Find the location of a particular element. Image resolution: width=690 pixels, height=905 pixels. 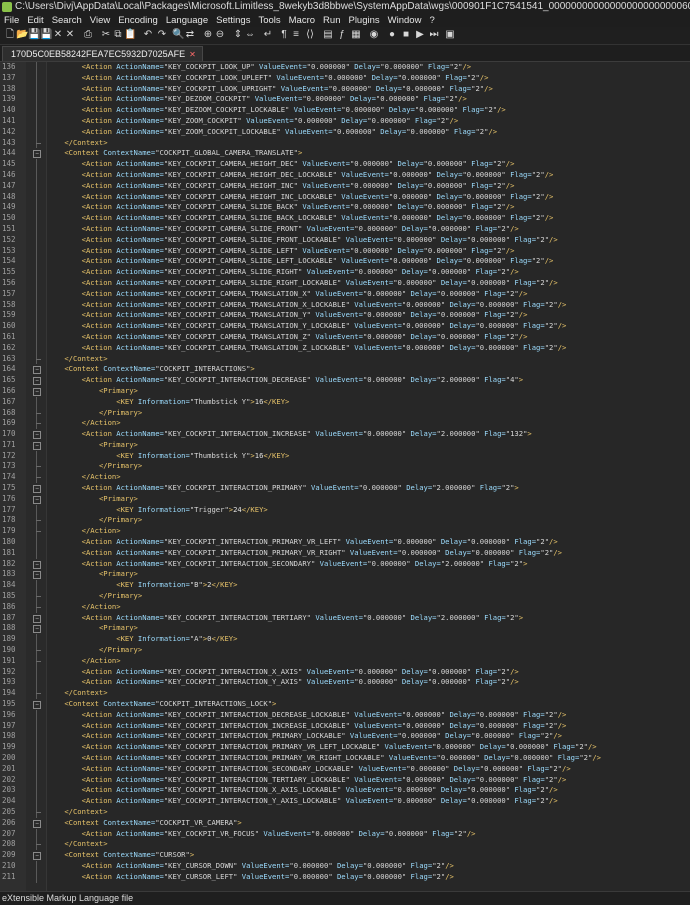

code-line: 185 </Primary> is located at coordinates (345, 596).